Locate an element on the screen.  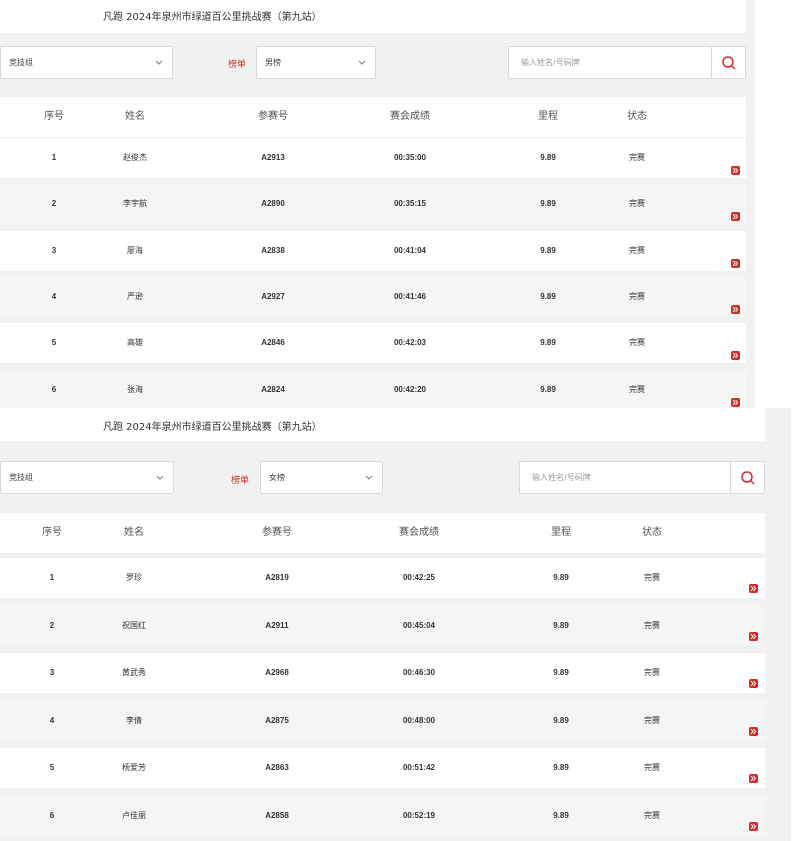
row-bib: A2875 is located at coordinates (277, 720).